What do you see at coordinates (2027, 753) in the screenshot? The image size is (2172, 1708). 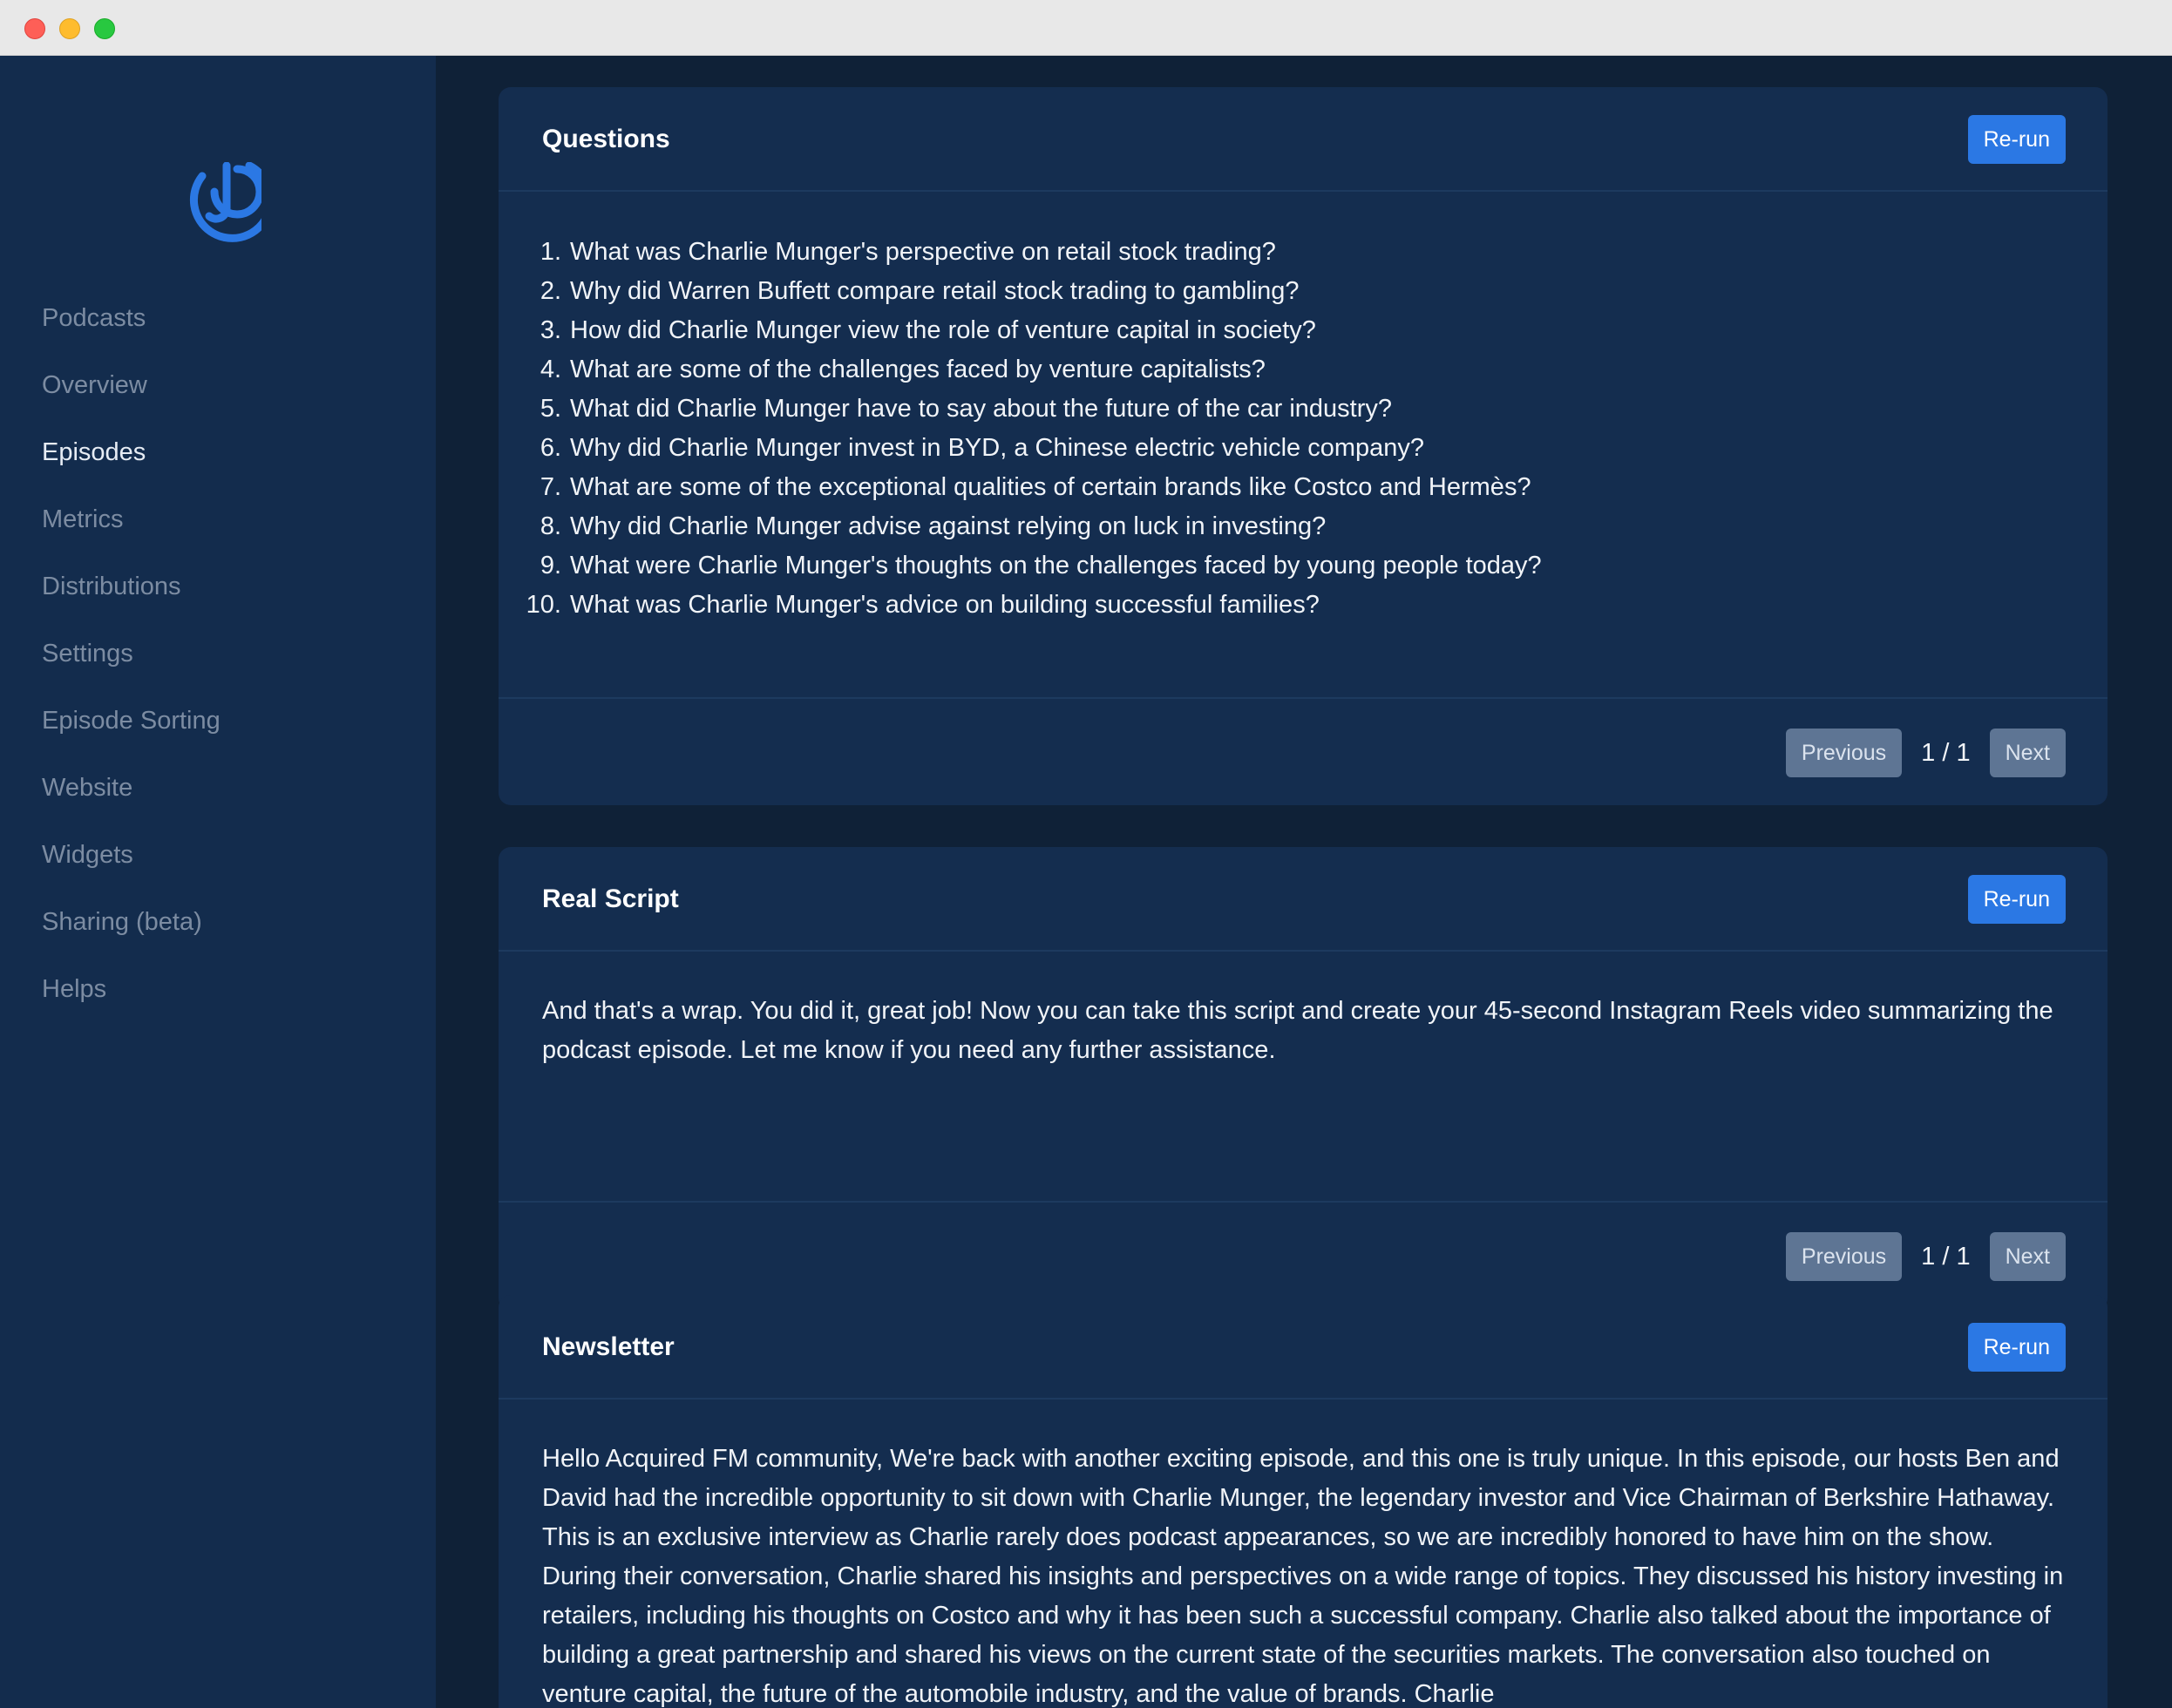 I see `questions-next-button: Next` at bounding box center [2027, 753].